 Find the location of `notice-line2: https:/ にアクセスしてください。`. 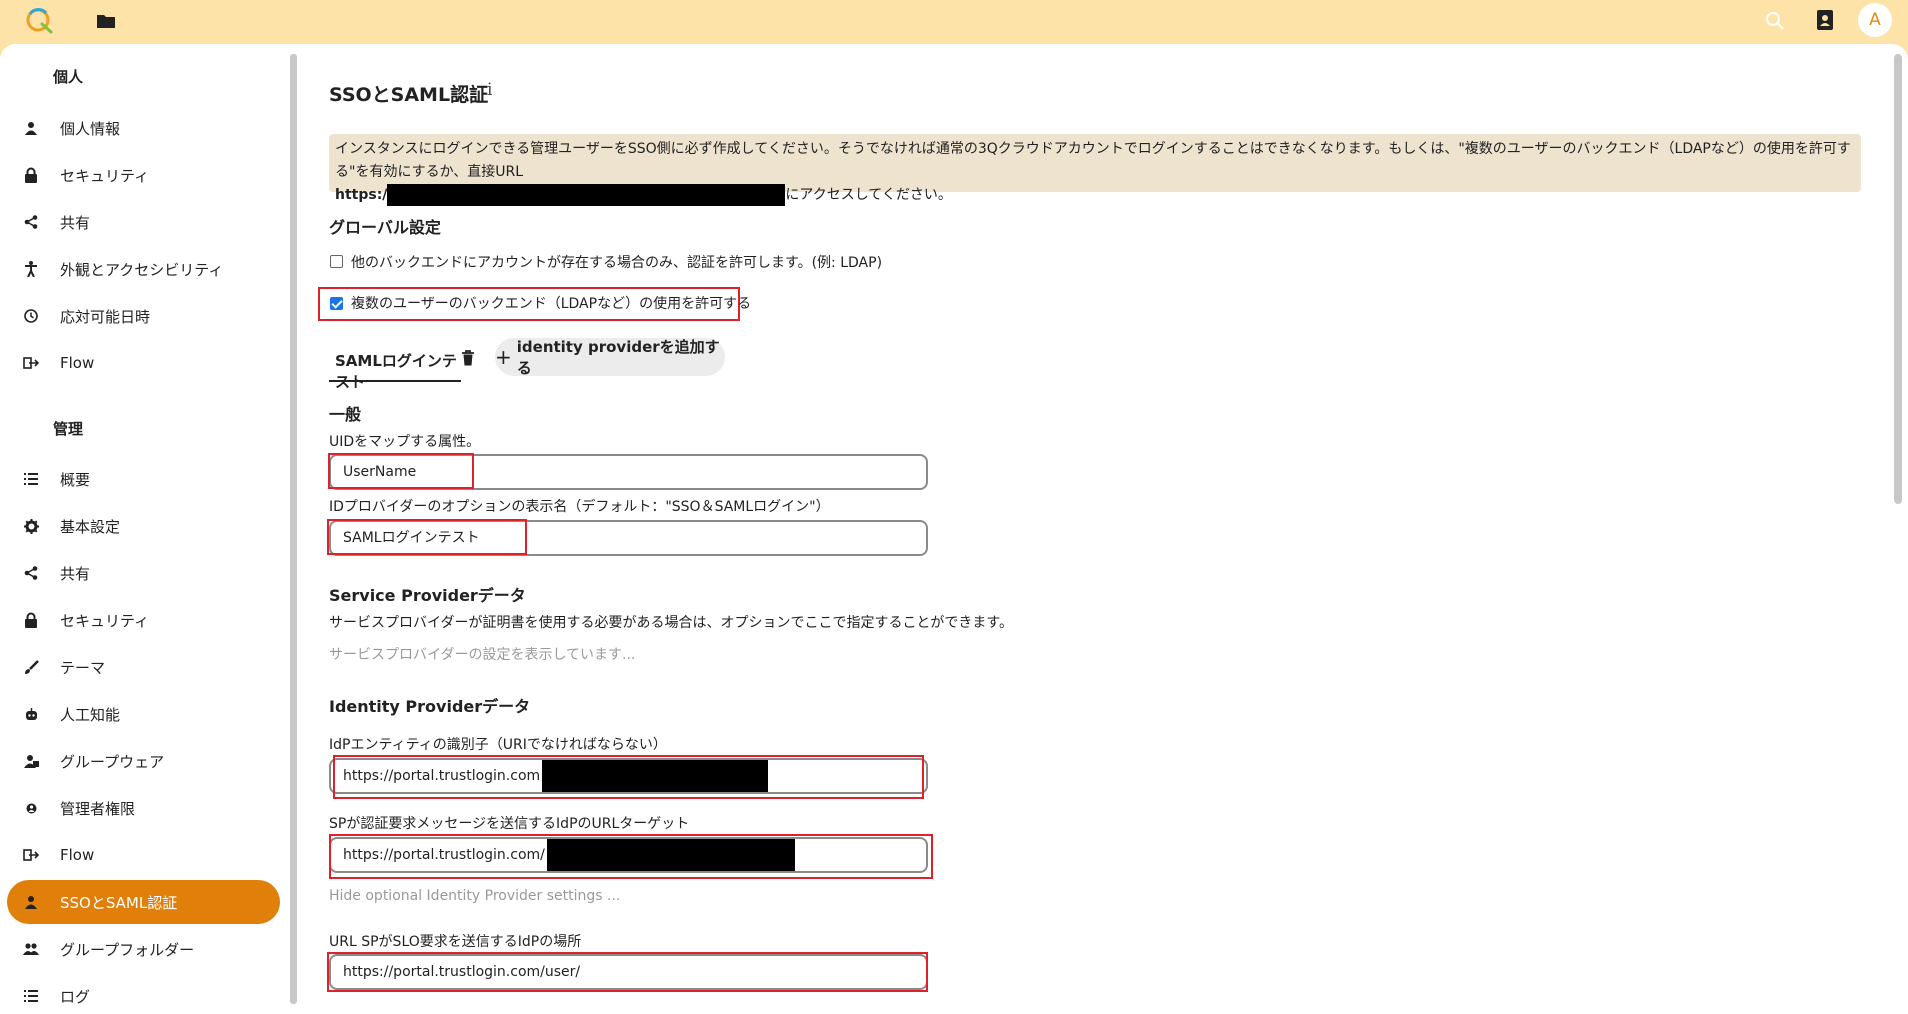

notice-line2: https:/ にアクセスしてください。 is located at coordinates (1098, 195).